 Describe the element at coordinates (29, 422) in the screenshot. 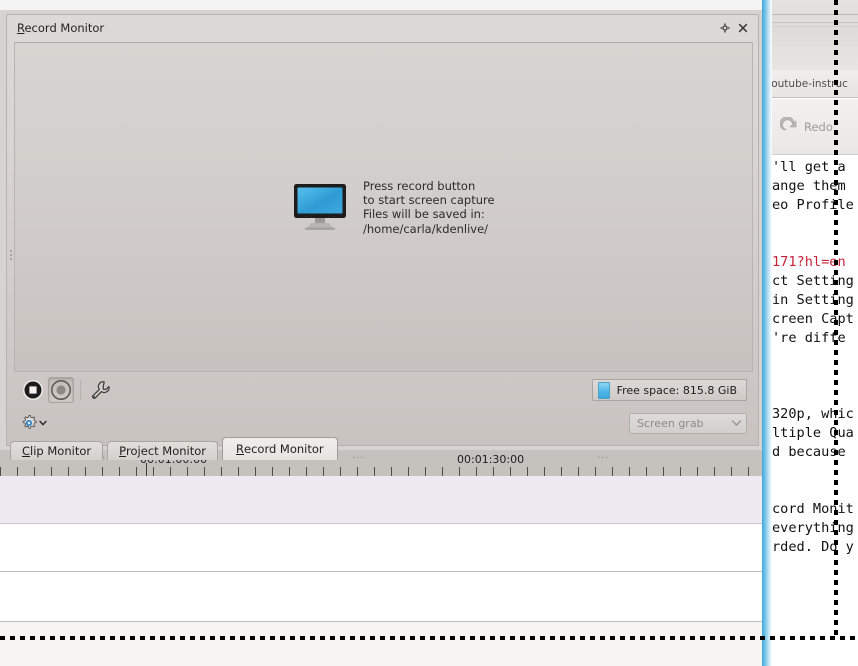

I see `gear-icon` at that location.